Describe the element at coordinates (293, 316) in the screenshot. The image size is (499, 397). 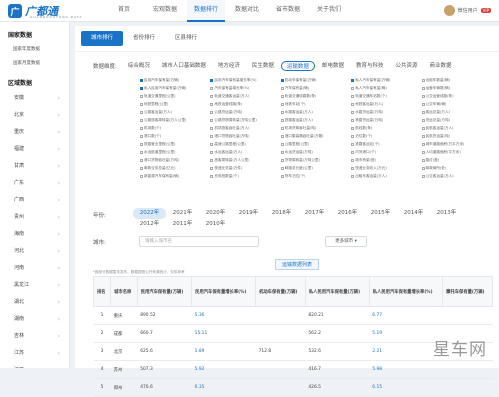
I see `table-row: 1重庆890.525.36820.216.77` at that location.